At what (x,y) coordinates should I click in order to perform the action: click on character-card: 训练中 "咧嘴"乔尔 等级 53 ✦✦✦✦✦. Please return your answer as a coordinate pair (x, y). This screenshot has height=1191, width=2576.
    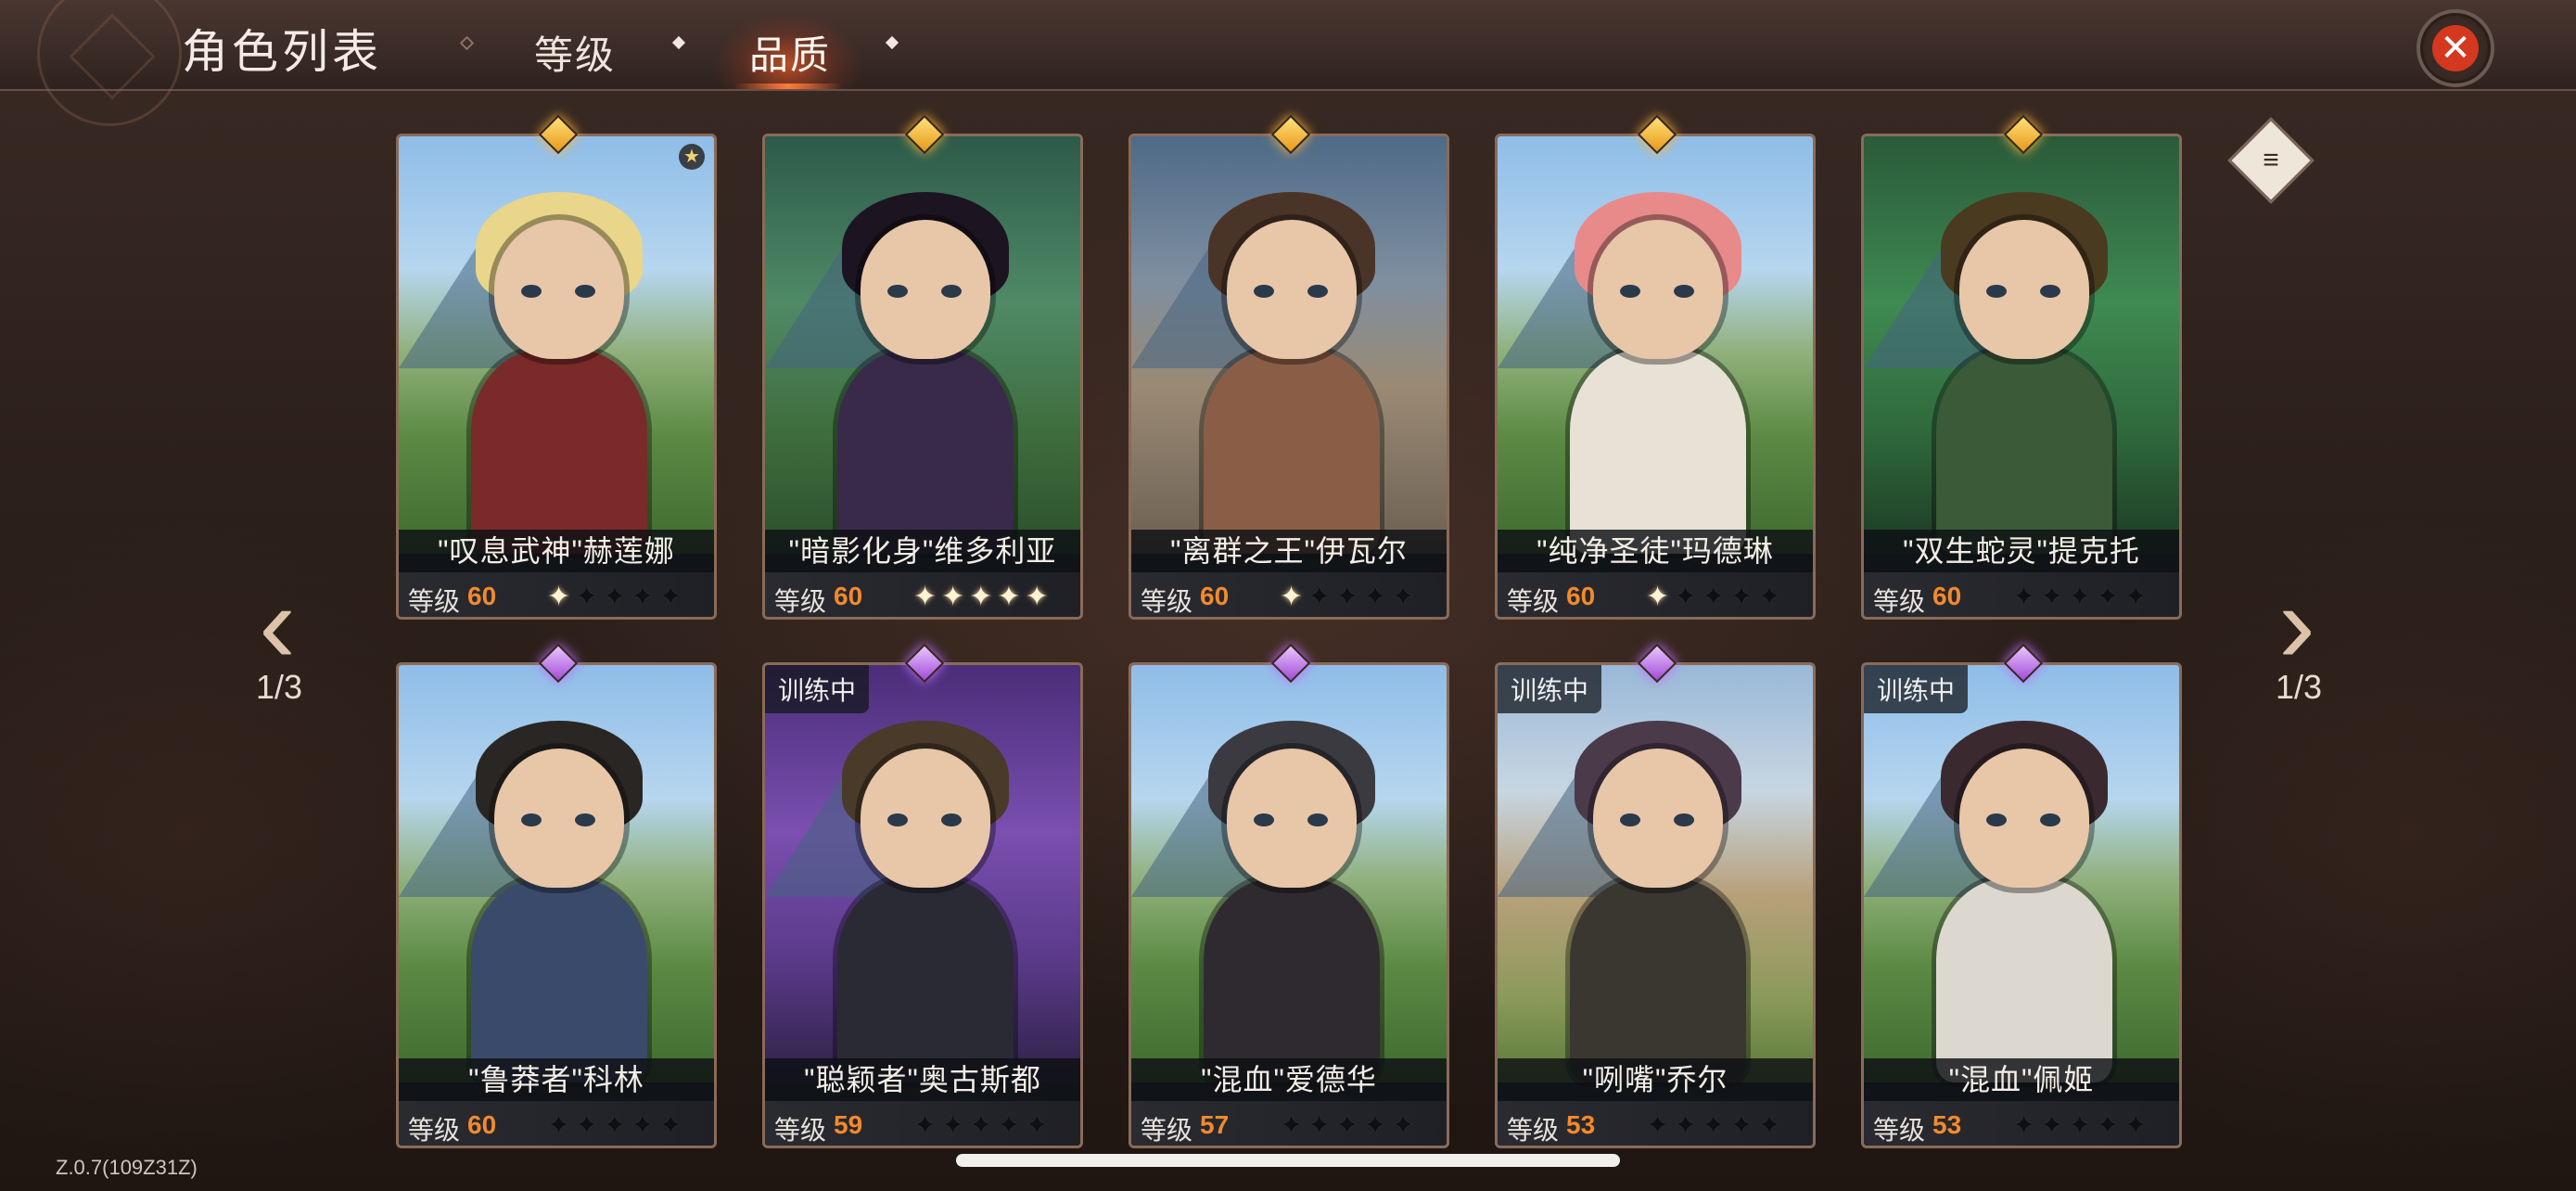
    Looking at the image, I should click on (1655, 905).